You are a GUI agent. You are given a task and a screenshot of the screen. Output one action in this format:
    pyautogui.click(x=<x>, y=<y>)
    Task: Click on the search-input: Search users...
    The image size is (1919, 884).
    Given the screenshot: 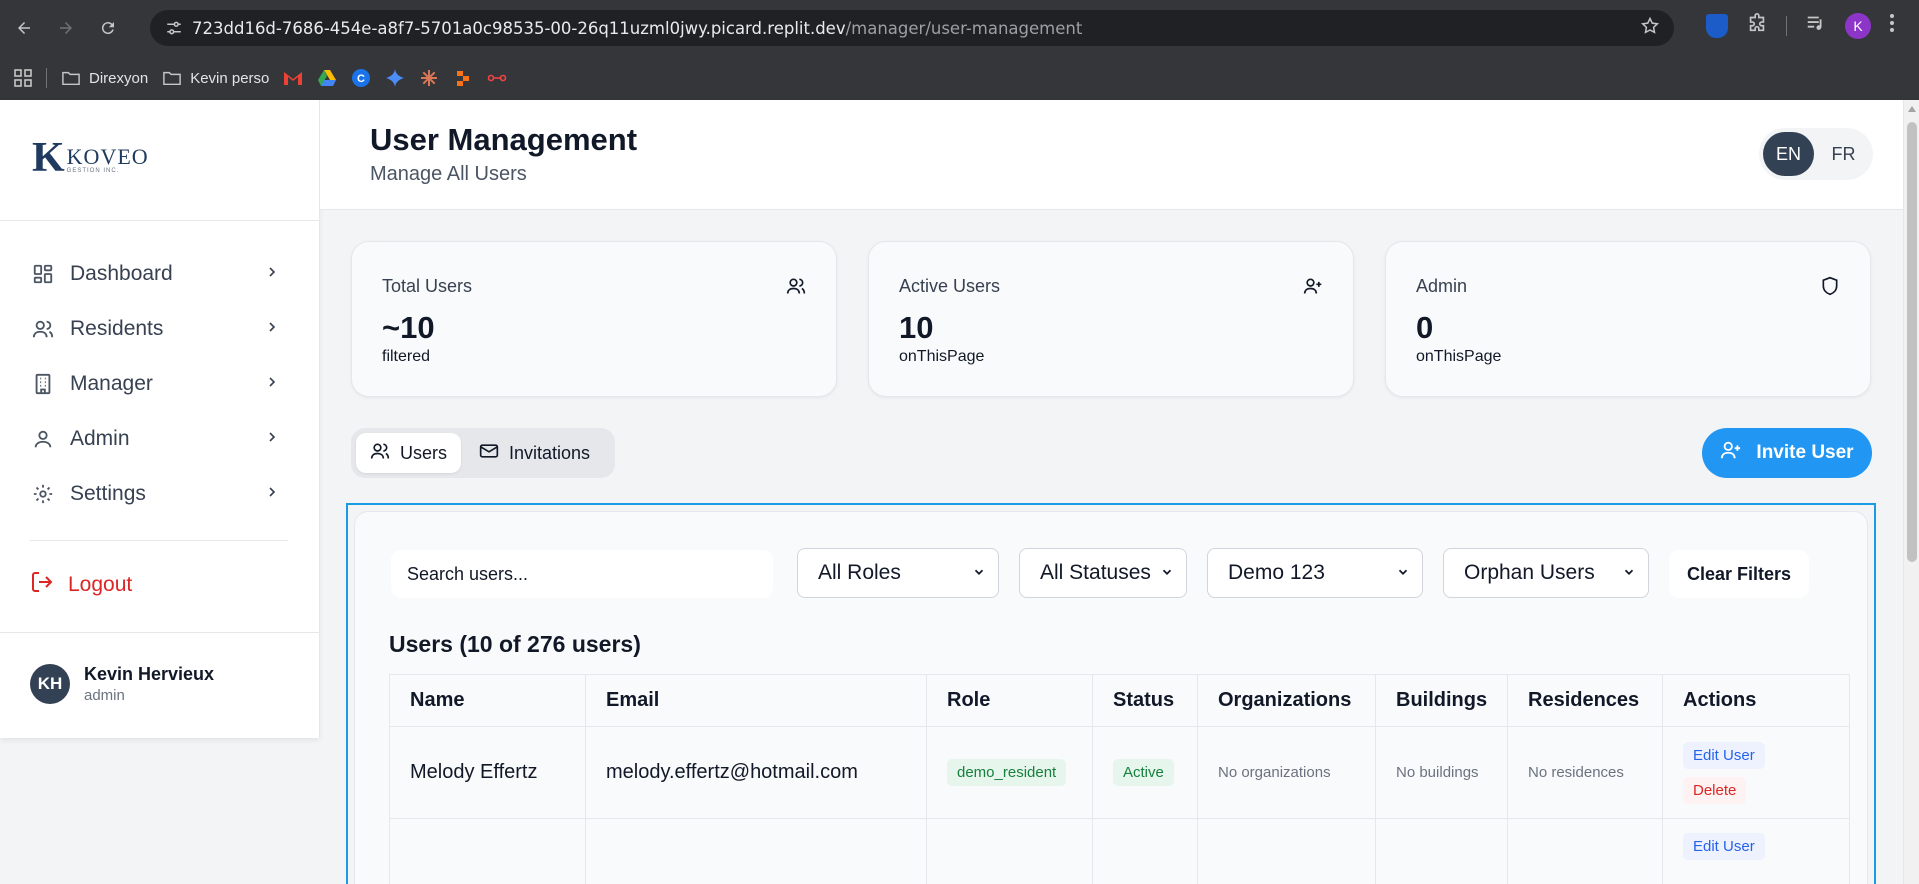 What is the action you would take?
    pyautogui.click(x=582, y=574)
    